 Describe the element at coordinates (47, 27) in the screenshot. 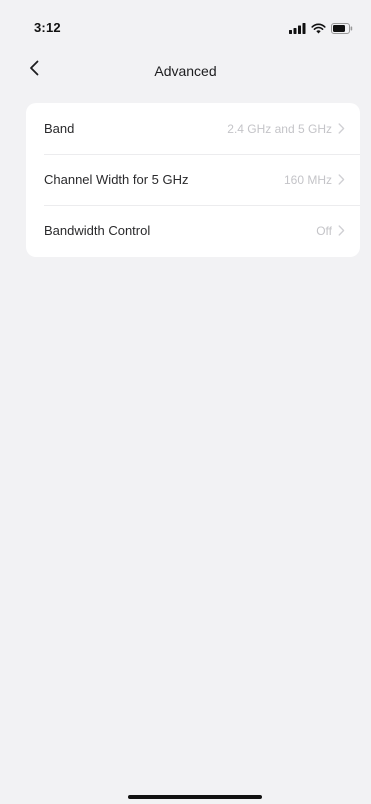

I see `status-time: 3:12` at that location.